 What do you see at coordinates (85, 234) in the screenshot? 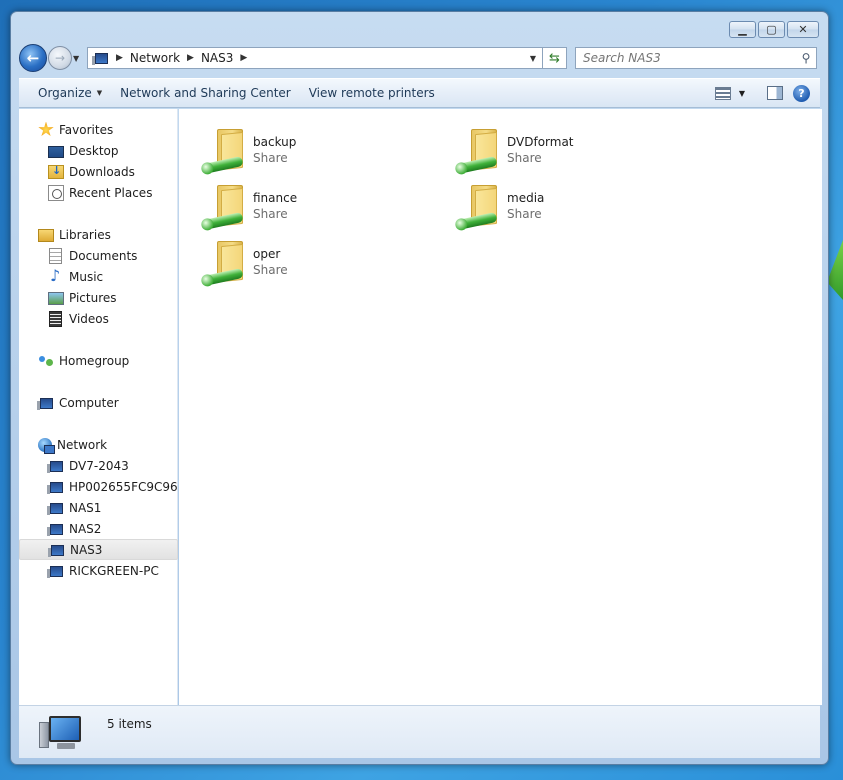
I see `nav-label: Libraries` at bounding box center [85, 234].